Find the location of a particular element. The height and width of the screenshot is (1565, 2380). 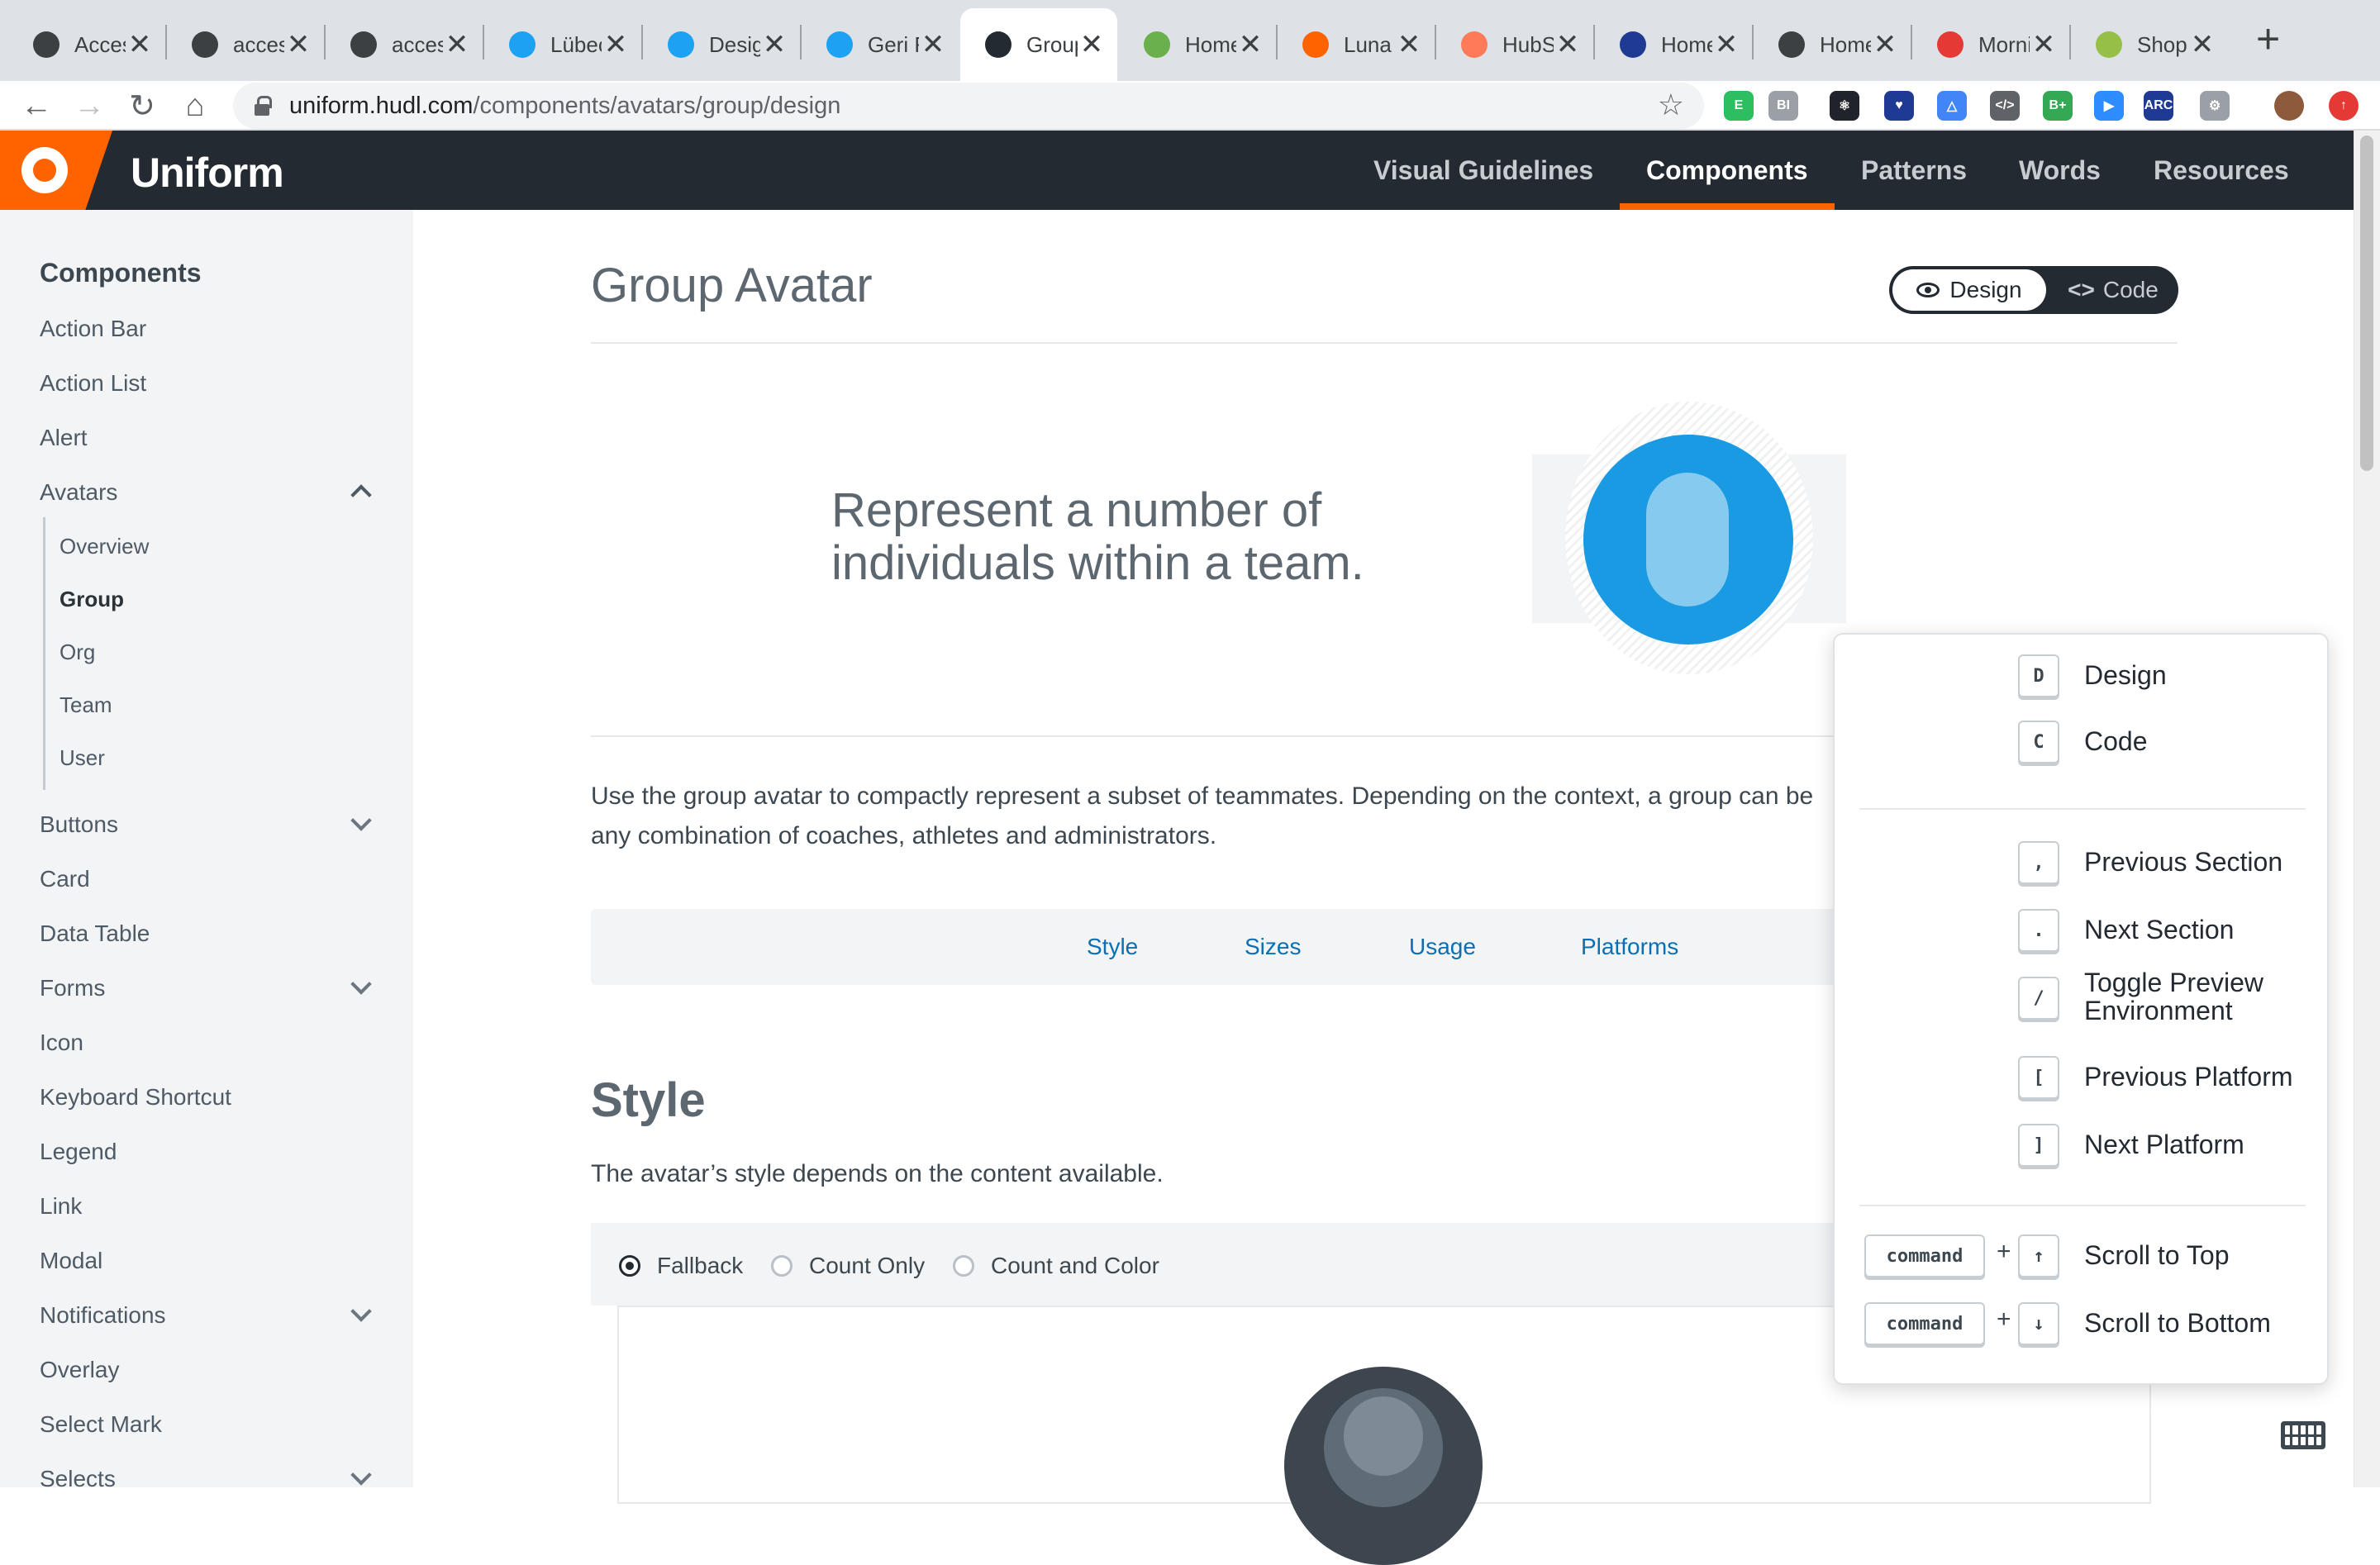

subnav-sizes: Sizes is located at coordinates (1273, 947).